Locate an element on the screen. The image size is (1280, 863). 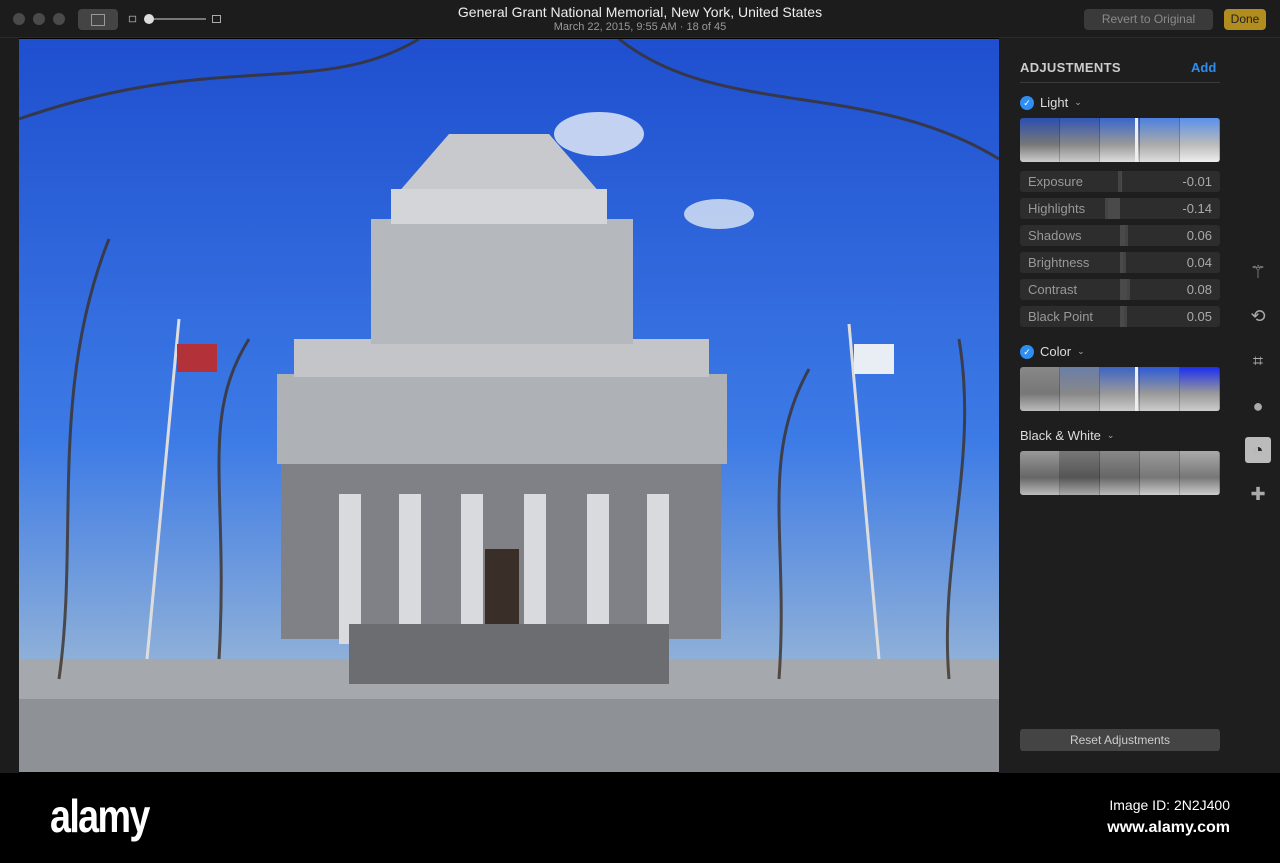
magic-wand-icon: ⚚ is located at coordinates (1258, 272).